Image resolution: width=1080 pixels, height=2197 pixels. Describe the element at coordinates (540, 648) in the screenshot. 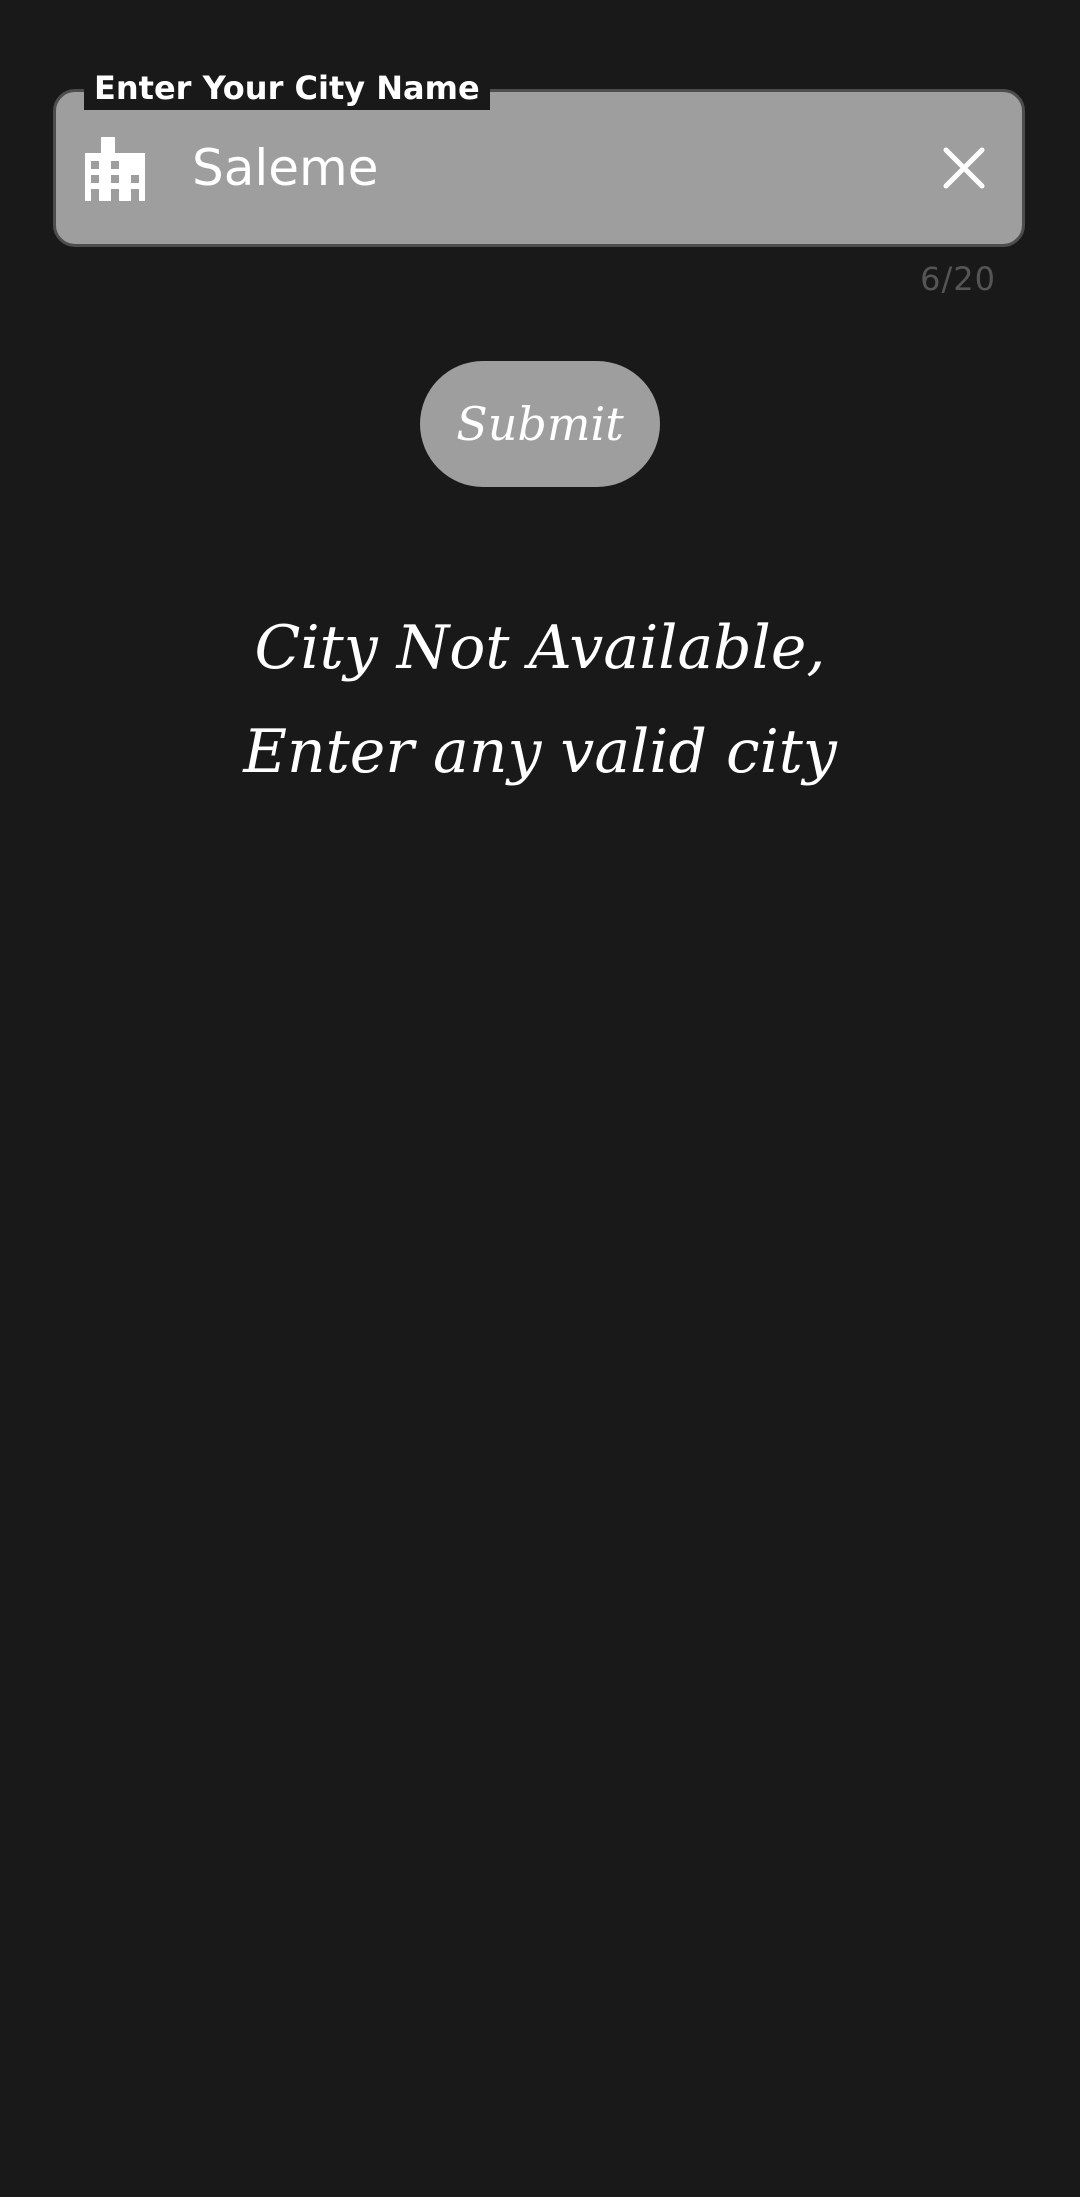

I see `error-message-line1: City Not Available,` at that location.